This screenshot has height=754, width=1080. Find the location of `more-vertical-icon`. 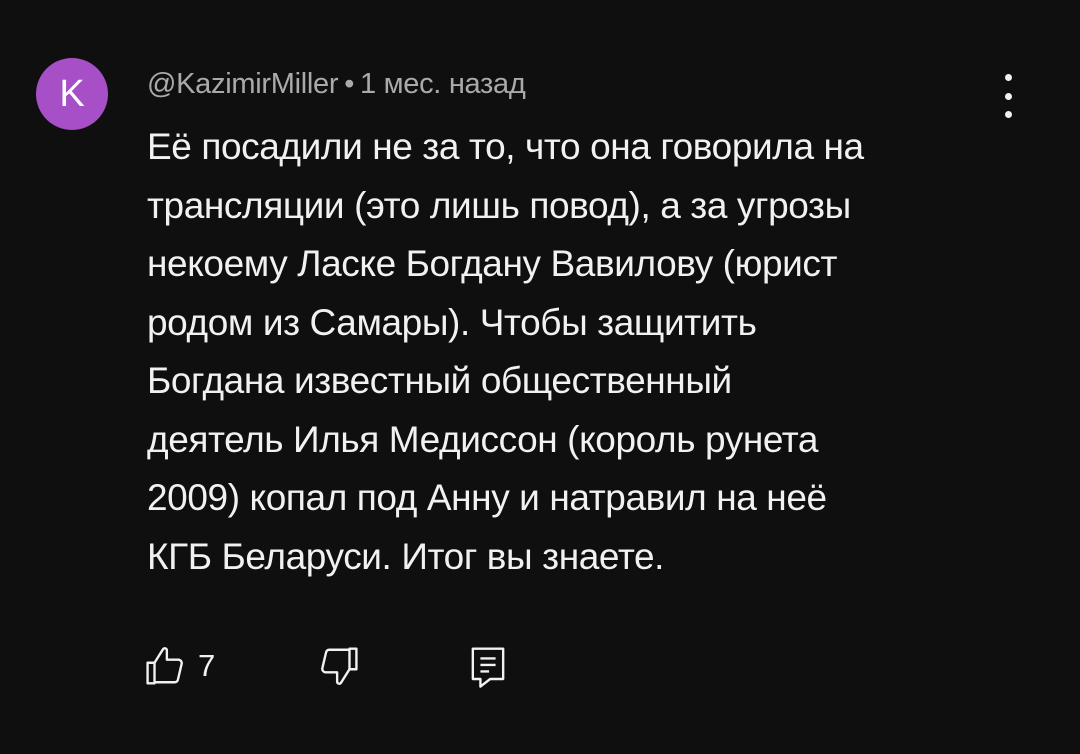

more-vertical-icon is located at coordinates (1008, 77).